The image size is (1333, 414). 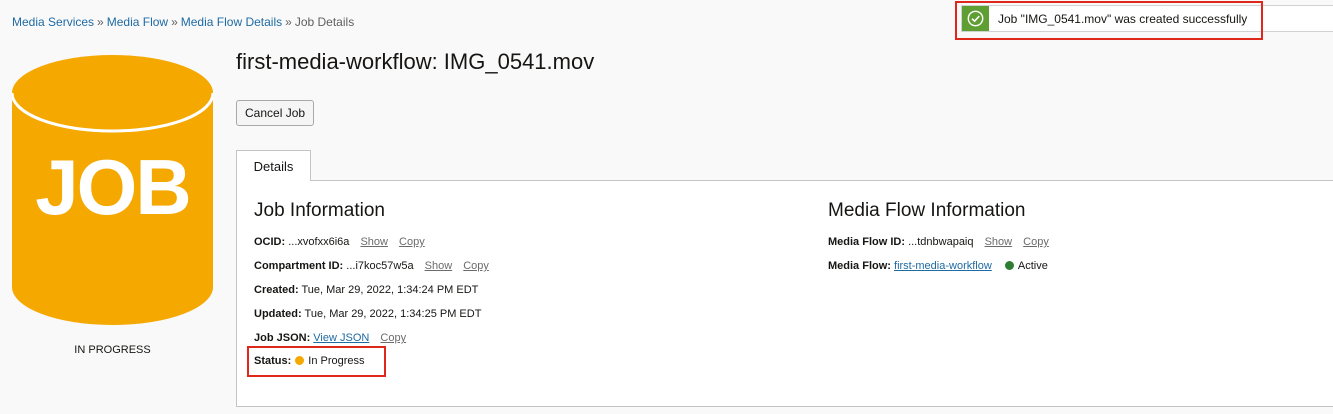 What do you see at coordinates (1009, 265) in the screenshot?
I see `active-dot-icon` at bounding box center [1009, 265].